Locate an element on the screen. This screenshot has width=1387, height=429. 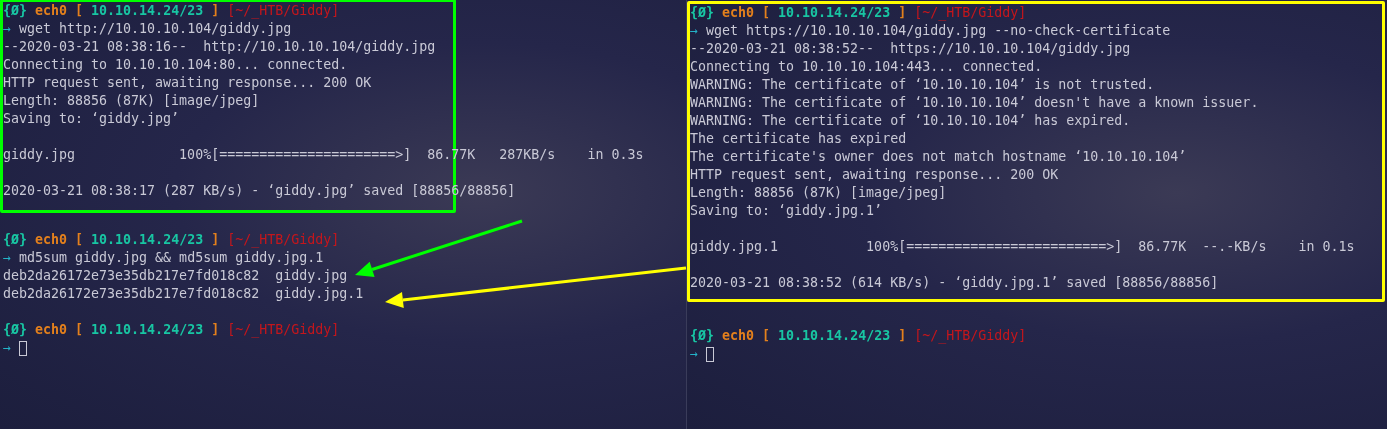
output-line: deb2da26172e73e35db217e7fd018c82 giddy.jpg is located at coordinates (175, 276).